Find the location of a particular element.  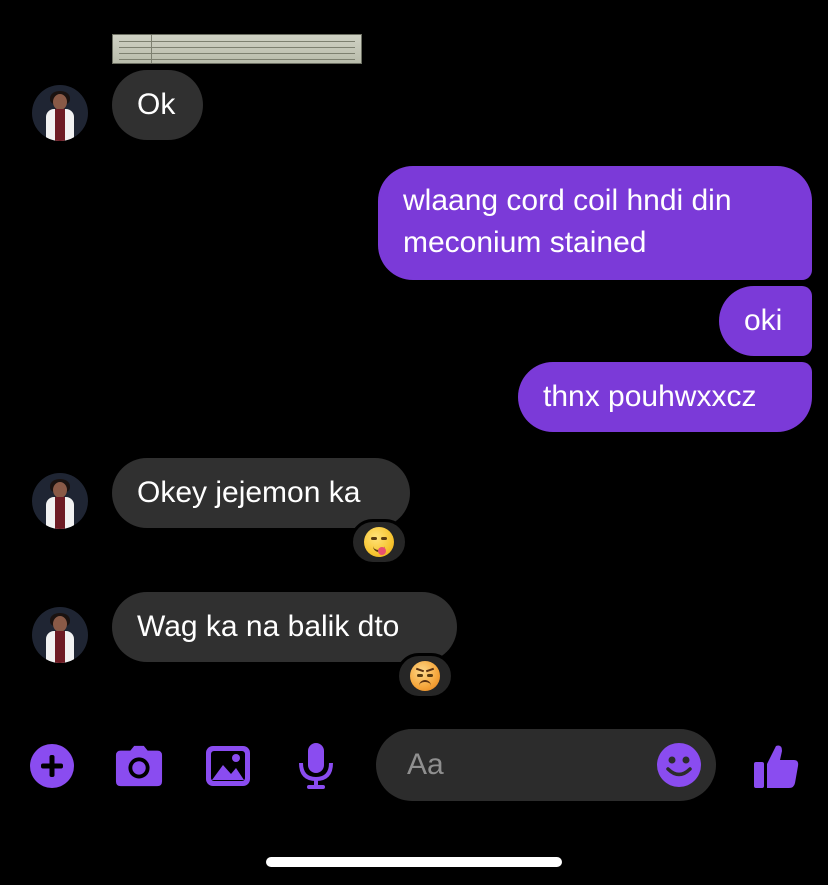

yum-face-emoji is located at coordinates (379, 542).